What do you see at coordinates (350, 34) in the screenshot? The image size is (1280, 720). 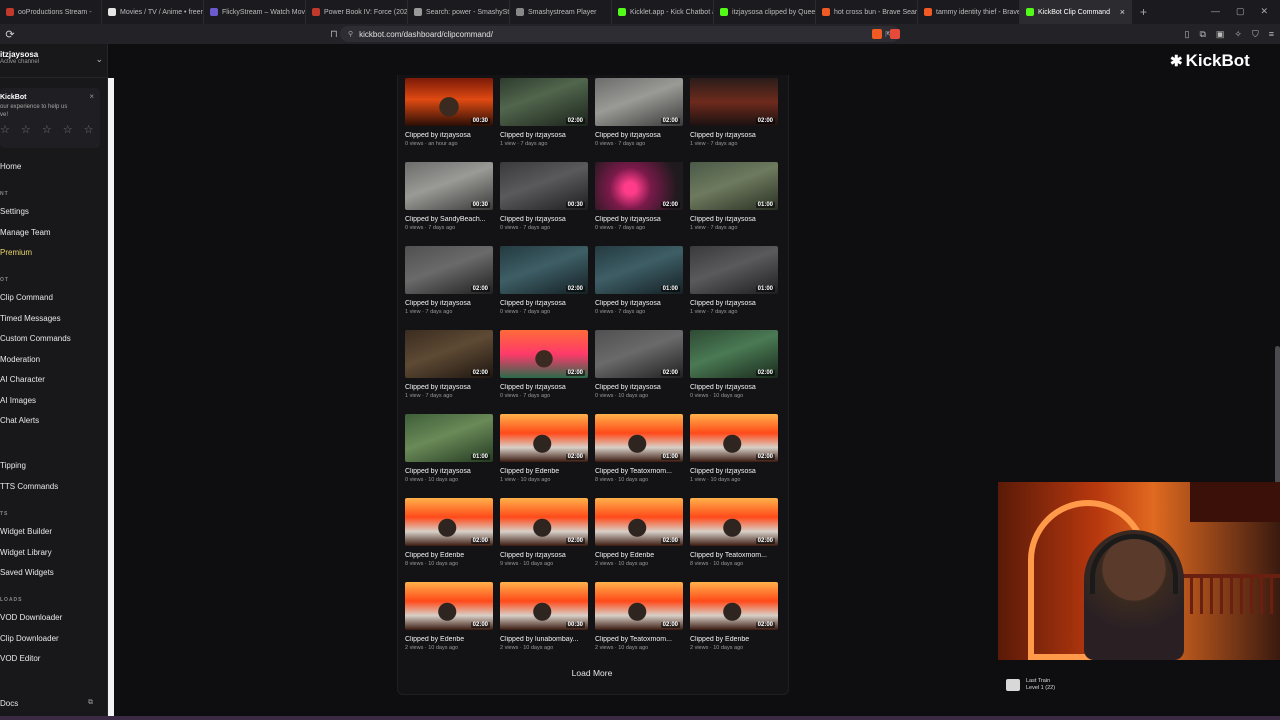 I see `site-info-icon: ⚲` at bounding box center [350, 34].